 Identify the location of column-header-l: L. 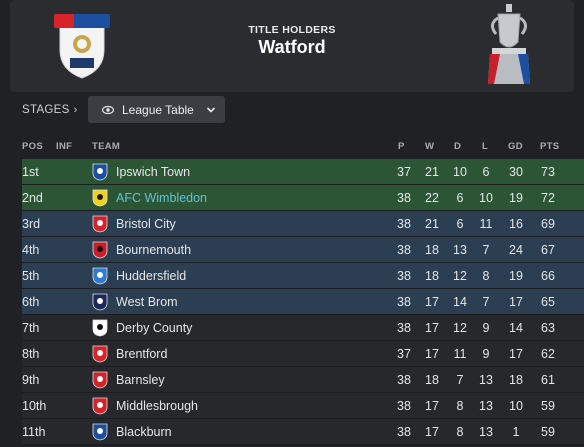
(485, 146).